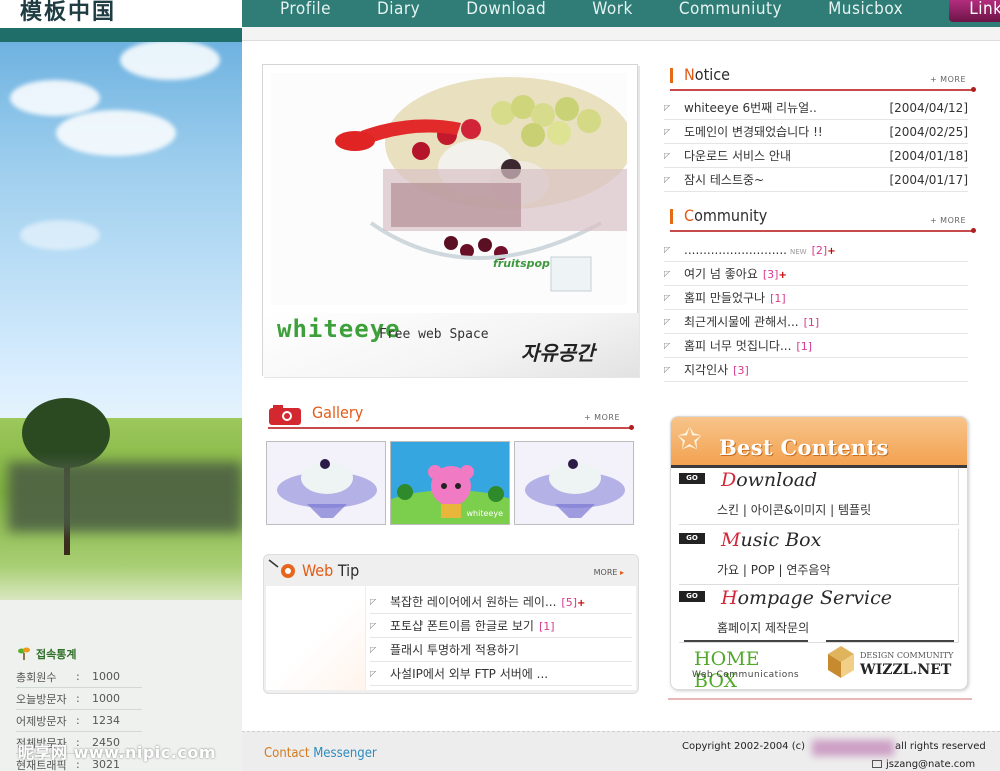 This screenshot has height=771, width=1000. Describe the element at coordinates (786, 131) in the screenshot. I see `notice-item-title: 도메인이 변경돼었습니다 !!` at that location.